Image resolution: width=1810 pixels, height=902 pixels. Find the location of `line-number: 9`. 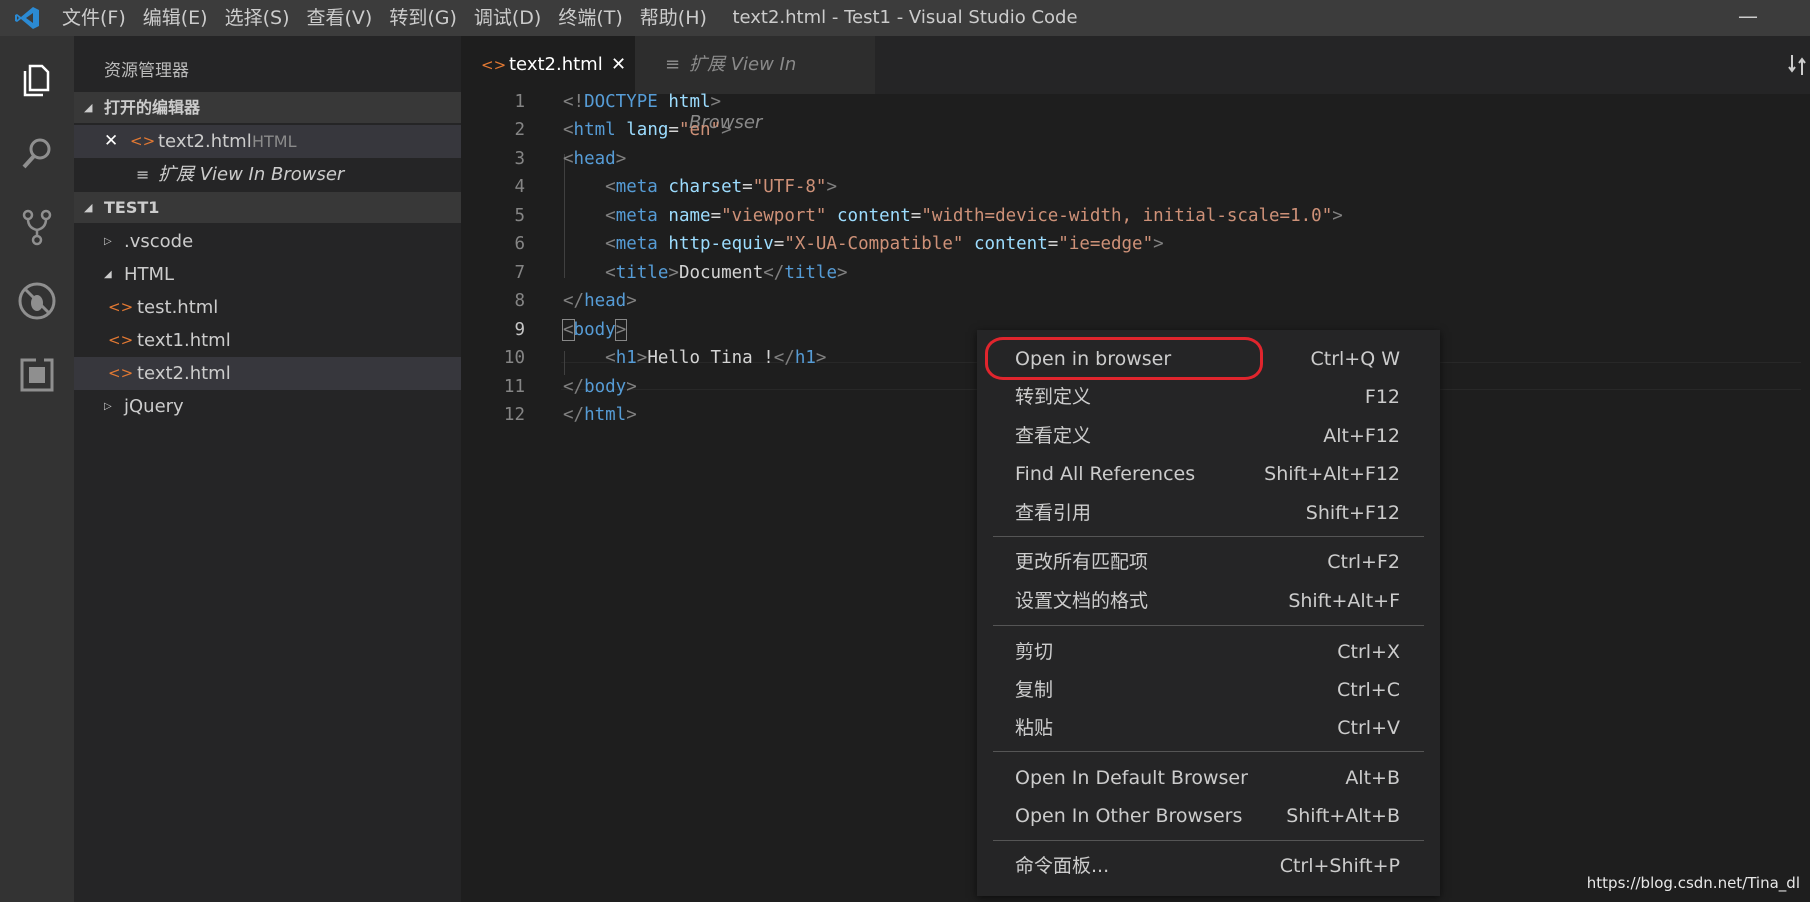

line-number: 9 is located at coordinates (519, 330).